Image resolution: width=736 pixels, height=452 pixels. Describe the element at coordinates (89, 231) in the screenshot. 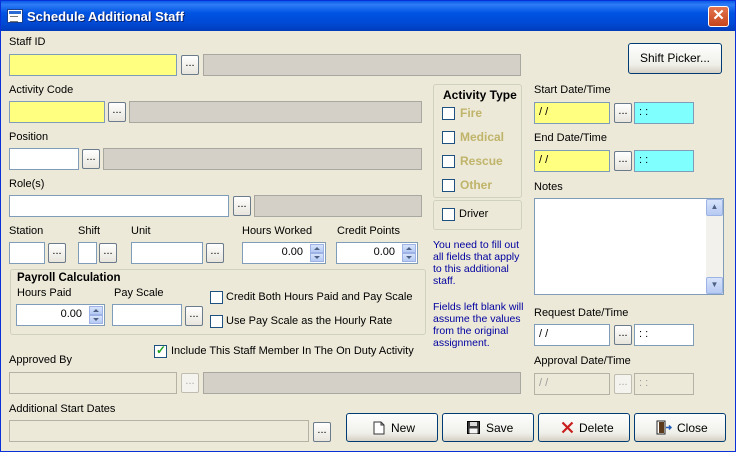

I see `shift-label: Shift` at that location.